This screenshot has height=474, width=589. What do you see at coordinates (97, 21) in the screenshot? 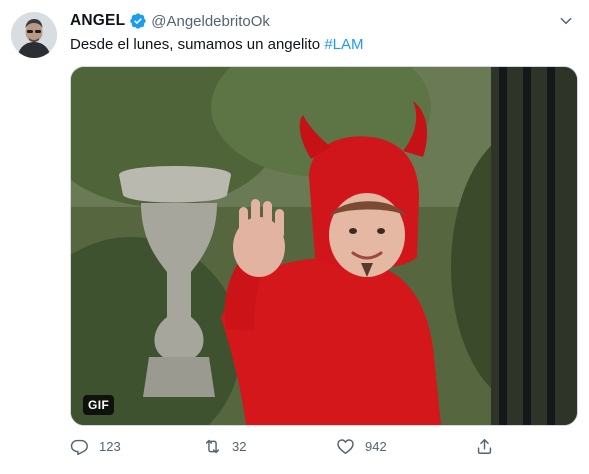
I see `author-name: ANGEL` at bounding box center [97, 21].